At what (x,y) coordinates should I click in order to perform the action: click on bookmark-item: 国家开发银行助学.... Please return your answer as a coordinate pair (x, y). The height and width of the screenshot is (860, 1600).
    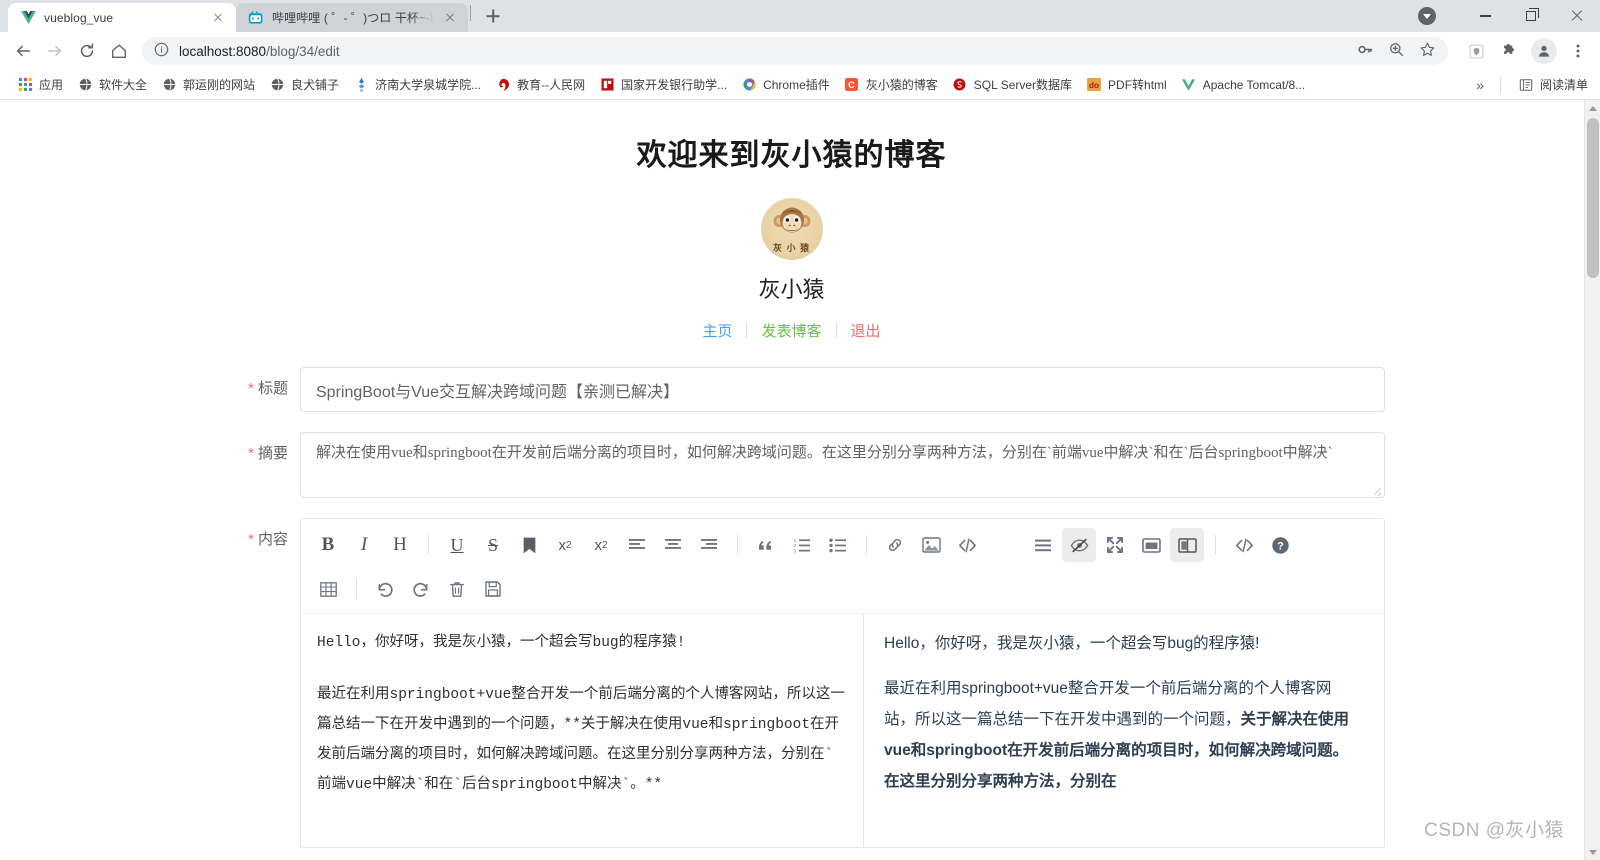
    Looking at the image, I should click on (663, 84).